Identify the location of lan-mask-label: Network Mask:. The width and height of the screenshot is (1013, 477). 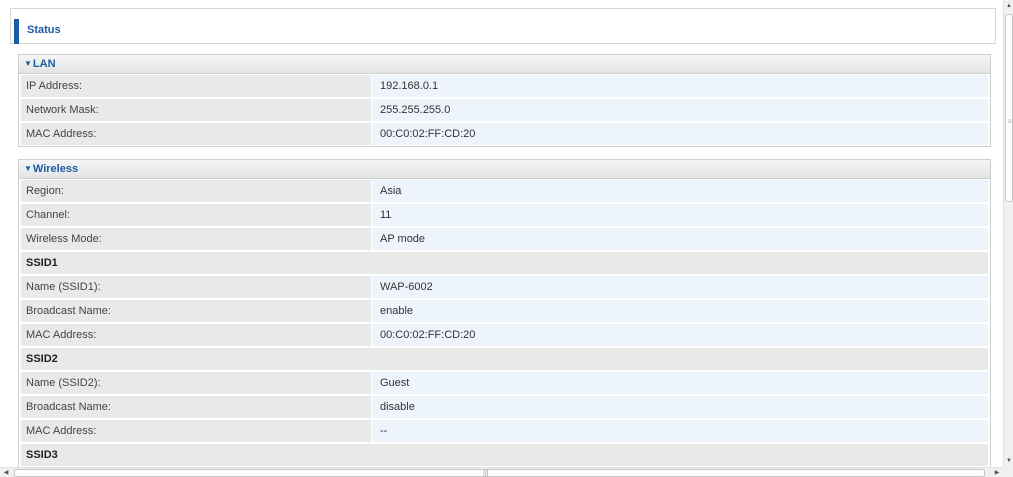
(196, 110).